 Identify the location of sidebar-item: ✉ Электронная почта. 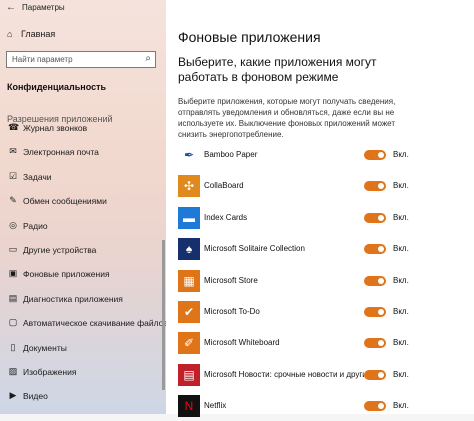
(80, 153).